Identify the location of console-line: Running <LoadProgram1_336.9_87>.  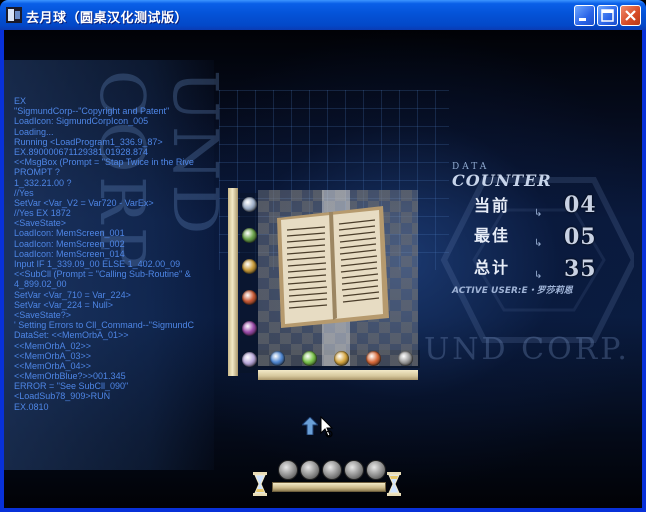
(88, 141).